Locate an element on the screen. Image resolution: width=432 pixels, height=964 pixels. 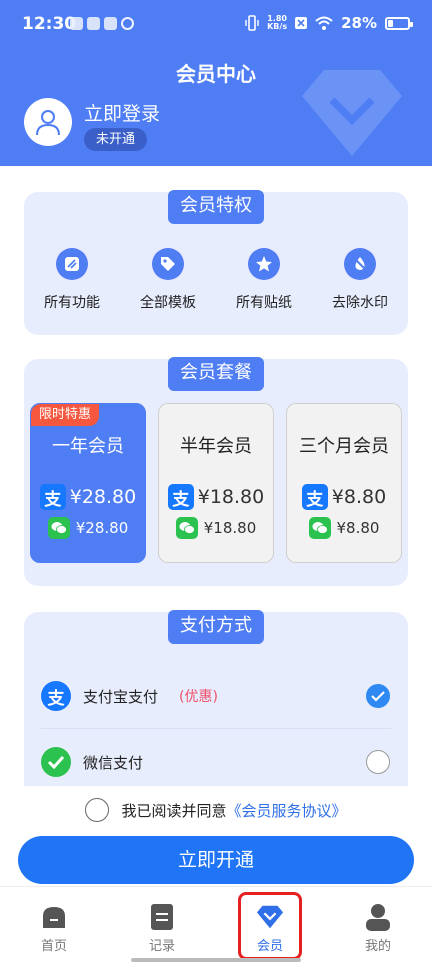
tab-bar: 首页 记录 会员 我的 is located at coordinates (216, 925).